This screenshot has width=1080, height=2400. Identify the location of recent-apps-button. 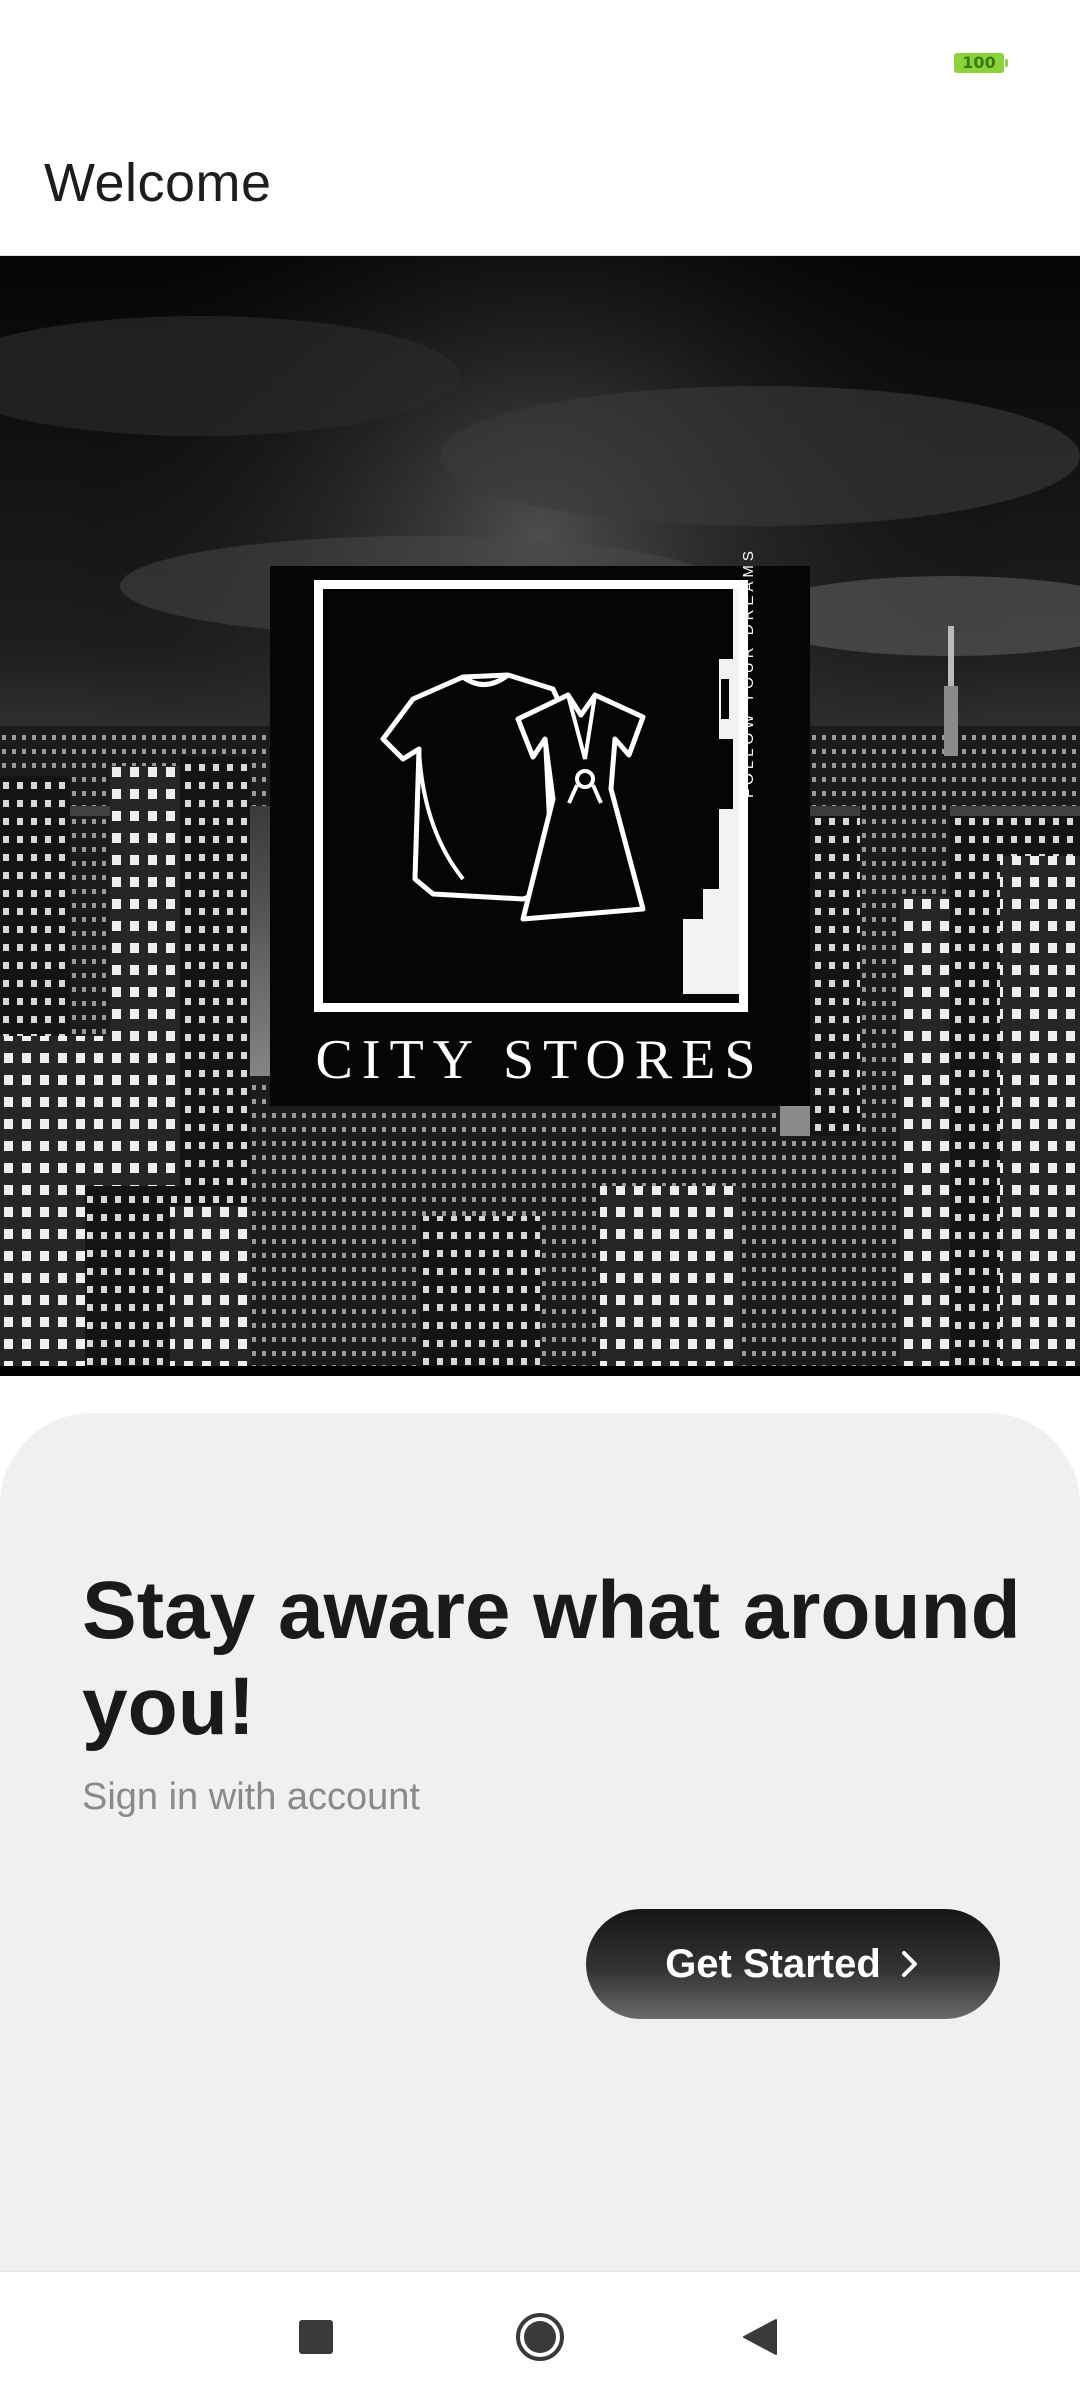
(316, 2336).